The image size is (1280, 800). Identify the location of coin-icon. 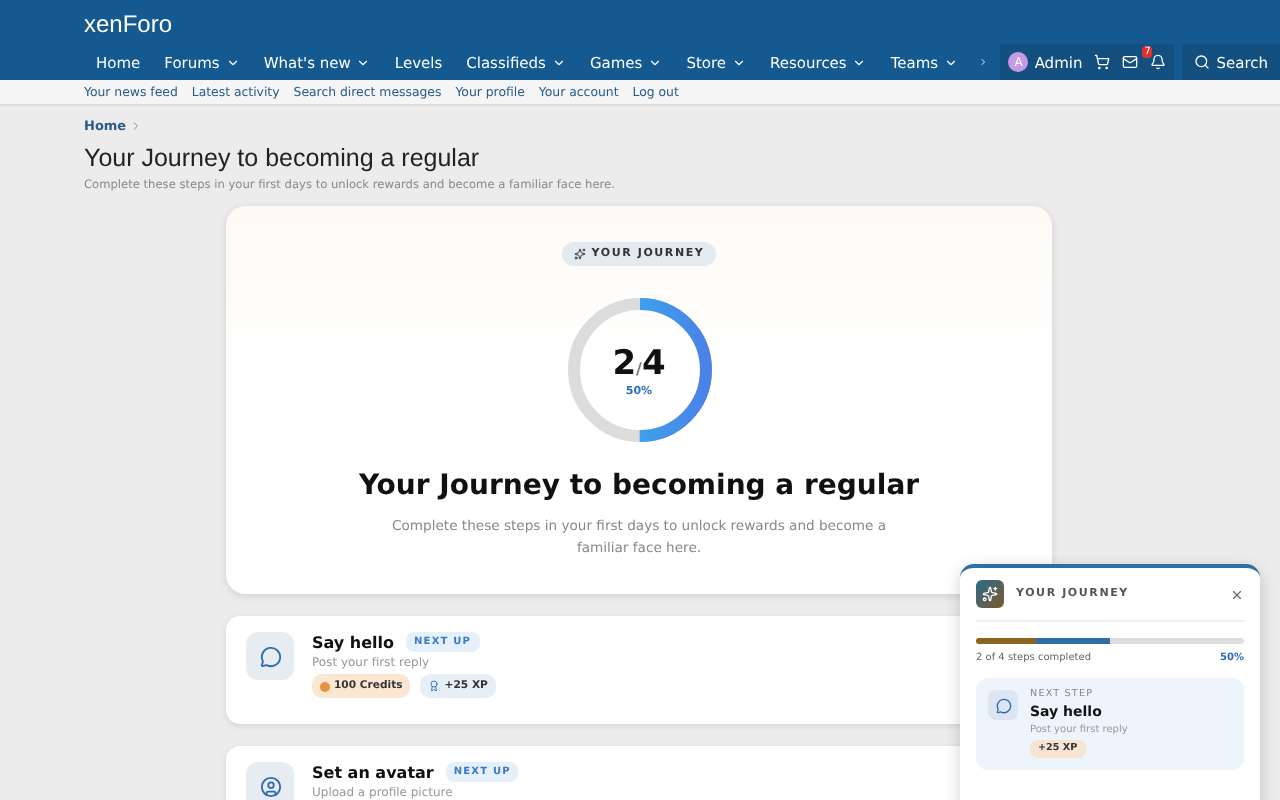
(325, 686).